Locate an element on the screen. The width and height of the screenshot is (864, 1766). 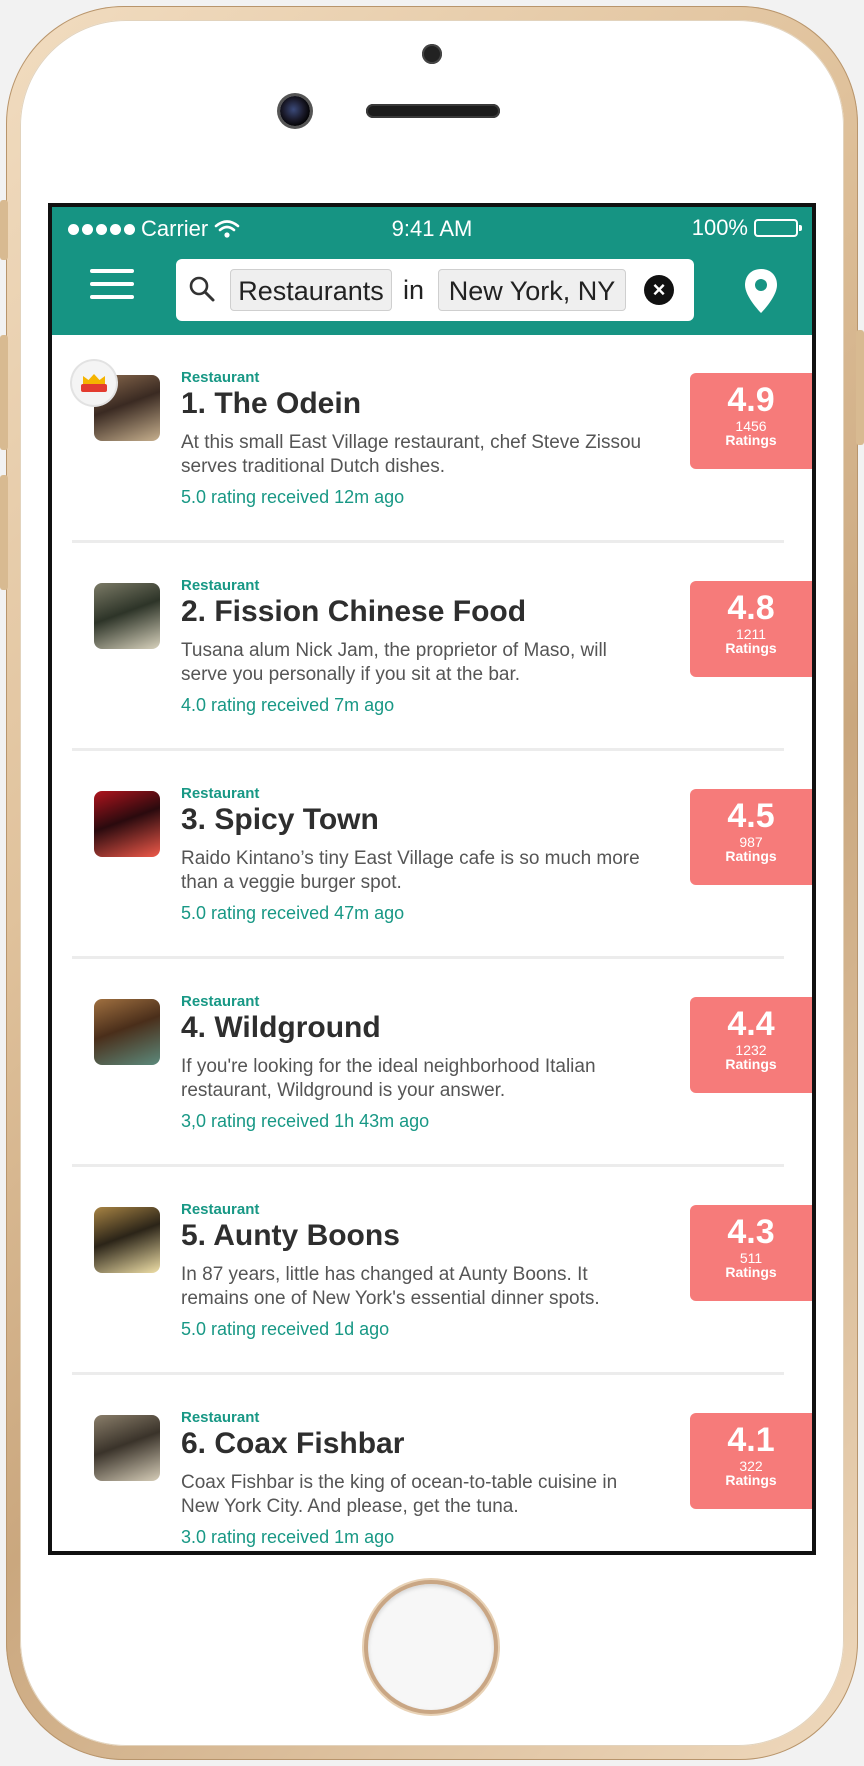
restaurant-name: 1. The Odein is located at coordinates (271, 404).